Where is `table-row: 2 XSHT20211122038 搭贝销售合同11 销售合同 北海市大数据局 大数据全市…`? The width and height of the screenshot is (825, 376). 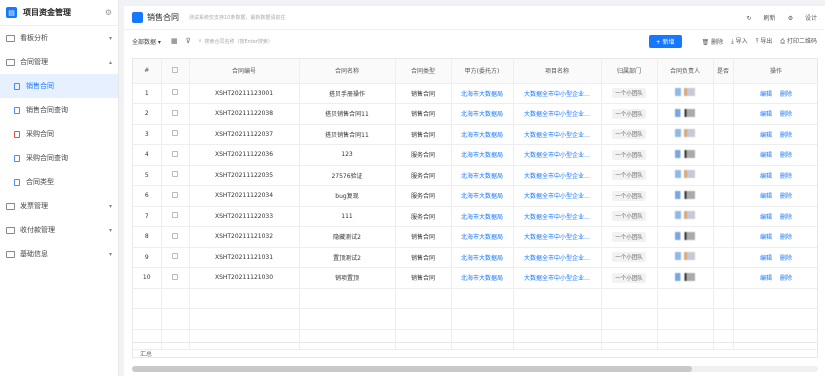
table-row: 2 XSHT20211122038 搭贝销售合同11 销售合同 北海市大数据局 大数据全市… is located at coordinates (475, 114).